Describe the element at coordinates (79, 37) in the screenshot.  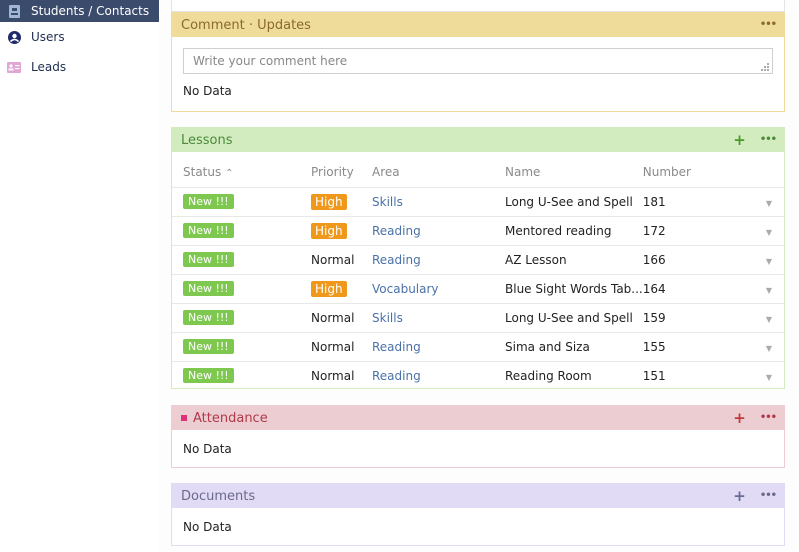
I see `sidebar-item-users: Users` at that location.